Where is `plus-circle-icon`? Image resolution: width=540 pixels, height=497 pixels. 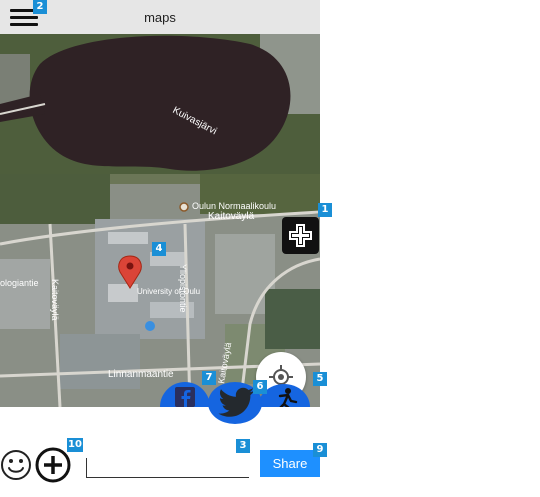
plus-circle-icon is located at coordinates (53, 465).